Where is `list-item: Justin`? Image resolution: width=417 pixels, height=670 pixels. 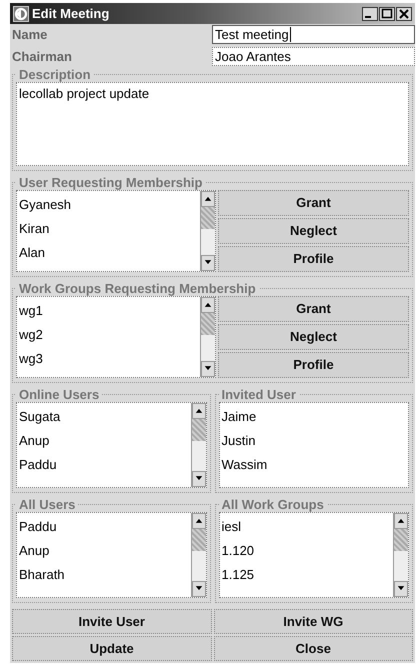 list-item: Justin is located at coordinates (314, 440).